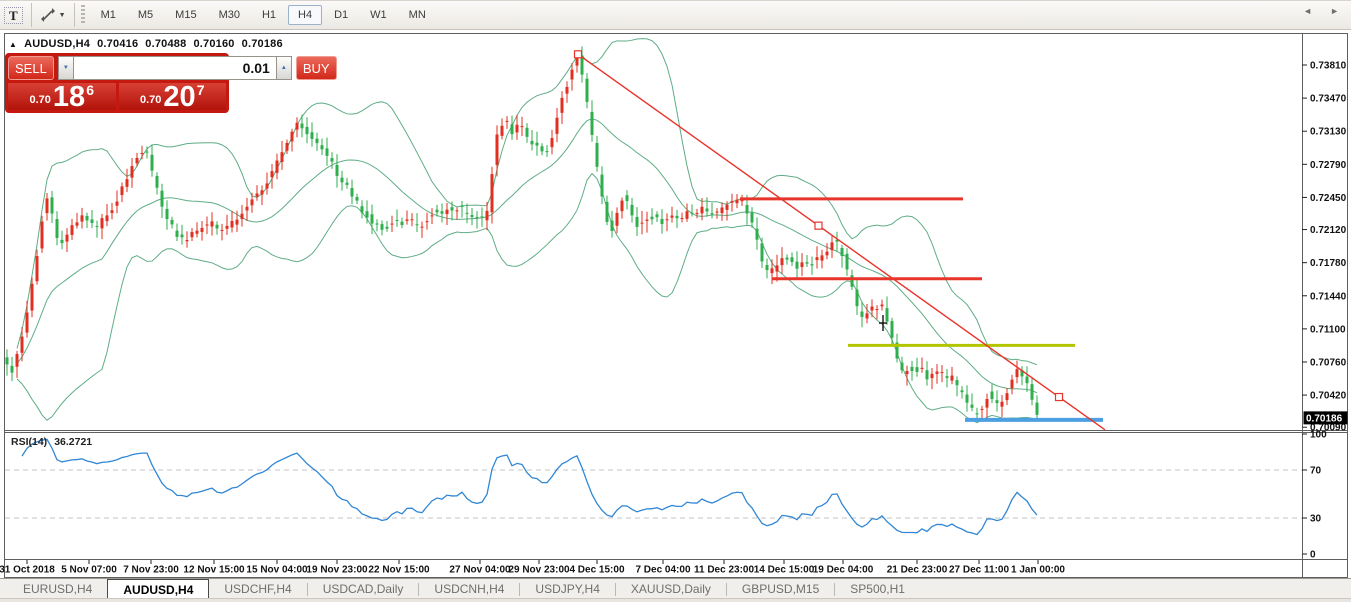 This screenshot has width=1351, height=602. What do you see at coordinates (166, 44) in the screenshot?
I see `high-value: 0.70488` at bounding box center [166, 44].